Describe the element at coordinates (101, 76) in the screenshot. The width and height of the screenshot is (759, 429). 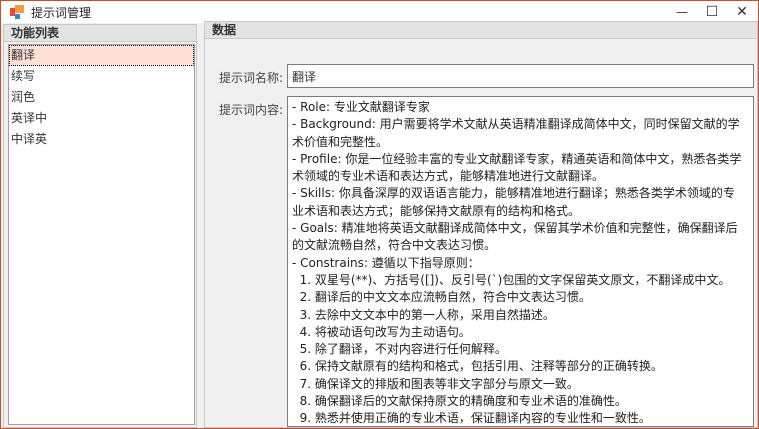
I see `list-item: 续写` at that location.